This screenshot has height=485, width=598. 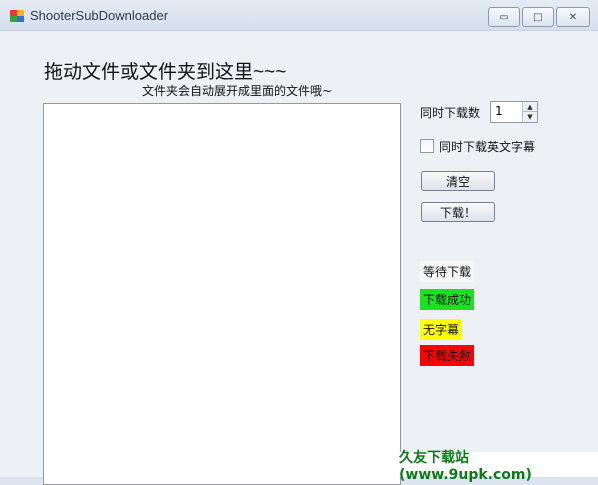 I want to click on drop-subheading: 文件夹会自动展开成里面的文件哦~, so click(x=237, y=91).